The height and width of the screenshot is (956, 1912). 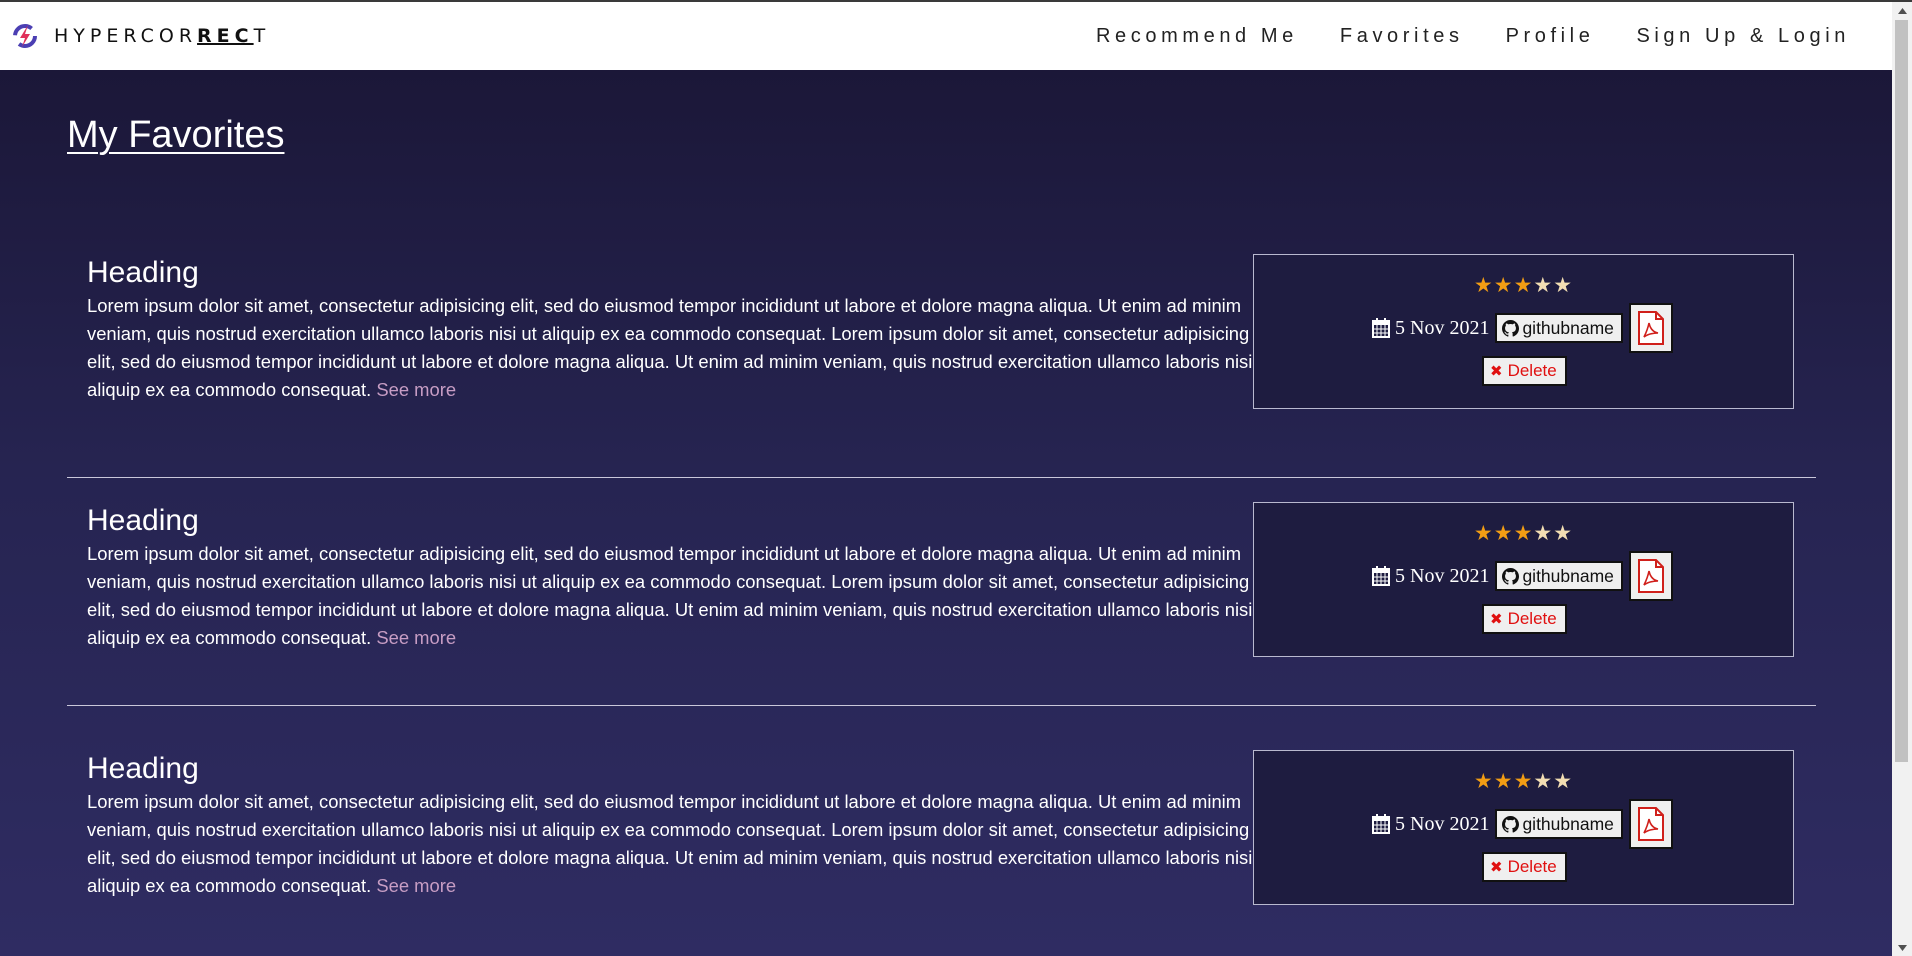 I want to click on hypercorrect-logo-icon, so click(x=25, y=36).